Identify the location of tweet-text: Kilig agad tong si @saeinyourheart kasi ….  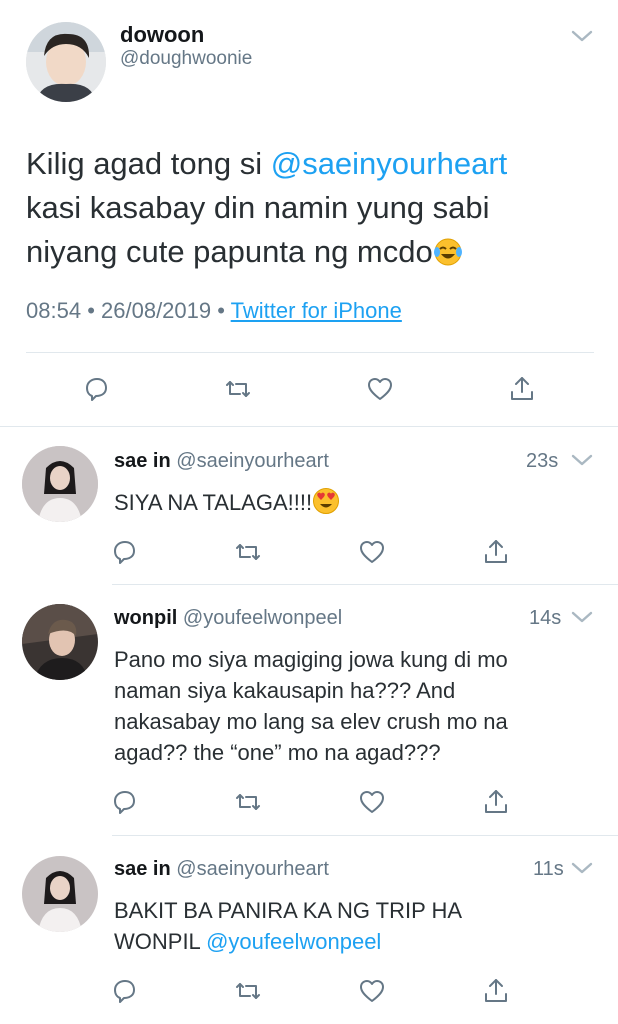
(316, 210).